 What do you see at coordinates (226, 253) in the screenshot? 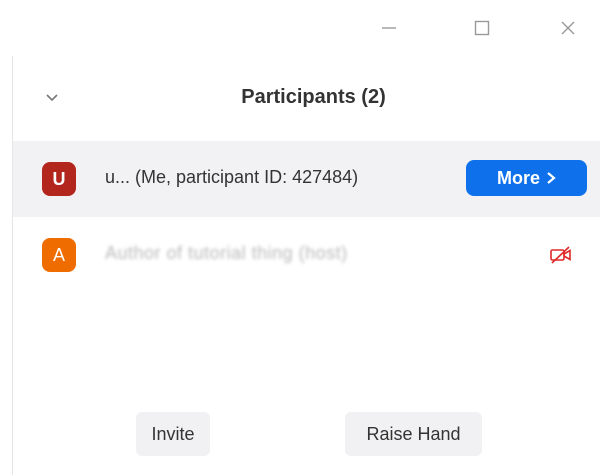
I see `participant-name: Author of tutorial thing (host)` at bounding box center [226, 253].